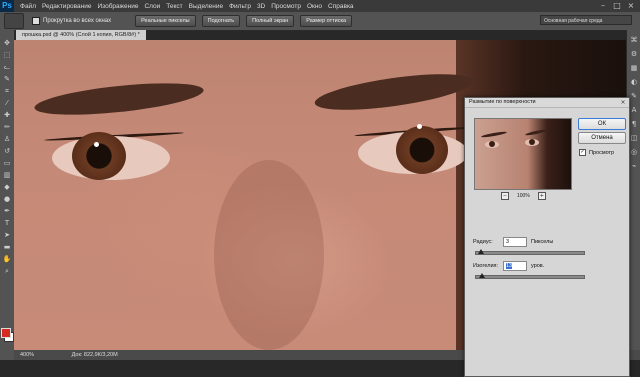 This screenshot has width=640, height=377. I want to click on channels-panel-icon: ◎, so click(634, 152).